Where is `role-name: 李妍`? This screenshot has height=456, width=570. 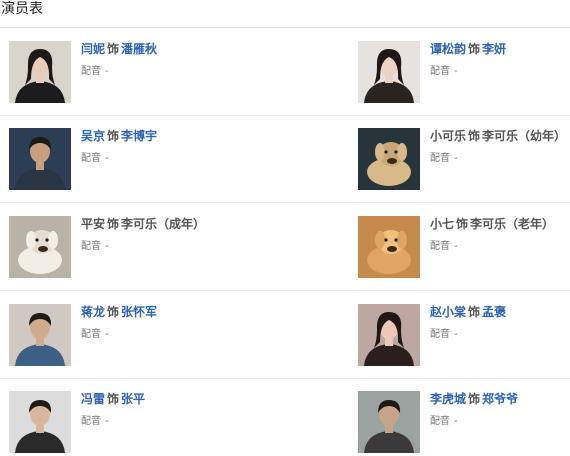 role-name: 李妍 is located at coordinates (494, 49).